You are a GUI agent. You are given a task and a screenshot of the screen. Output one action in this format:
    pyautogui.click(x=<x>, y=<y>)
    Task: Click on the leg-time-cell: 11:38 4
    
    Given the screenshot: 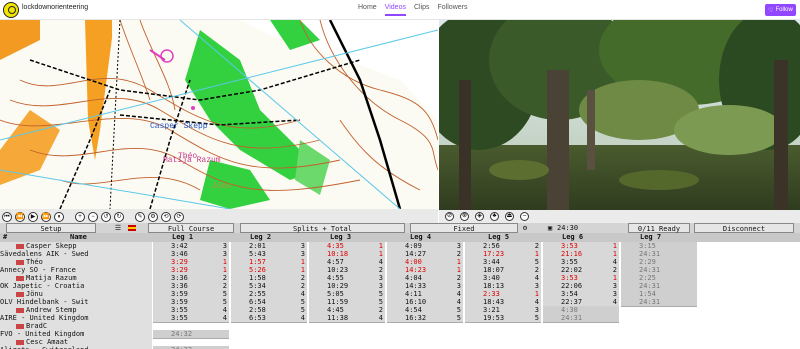 What is the action you would take?
    pyautogui.click(x=347, y=318)
    